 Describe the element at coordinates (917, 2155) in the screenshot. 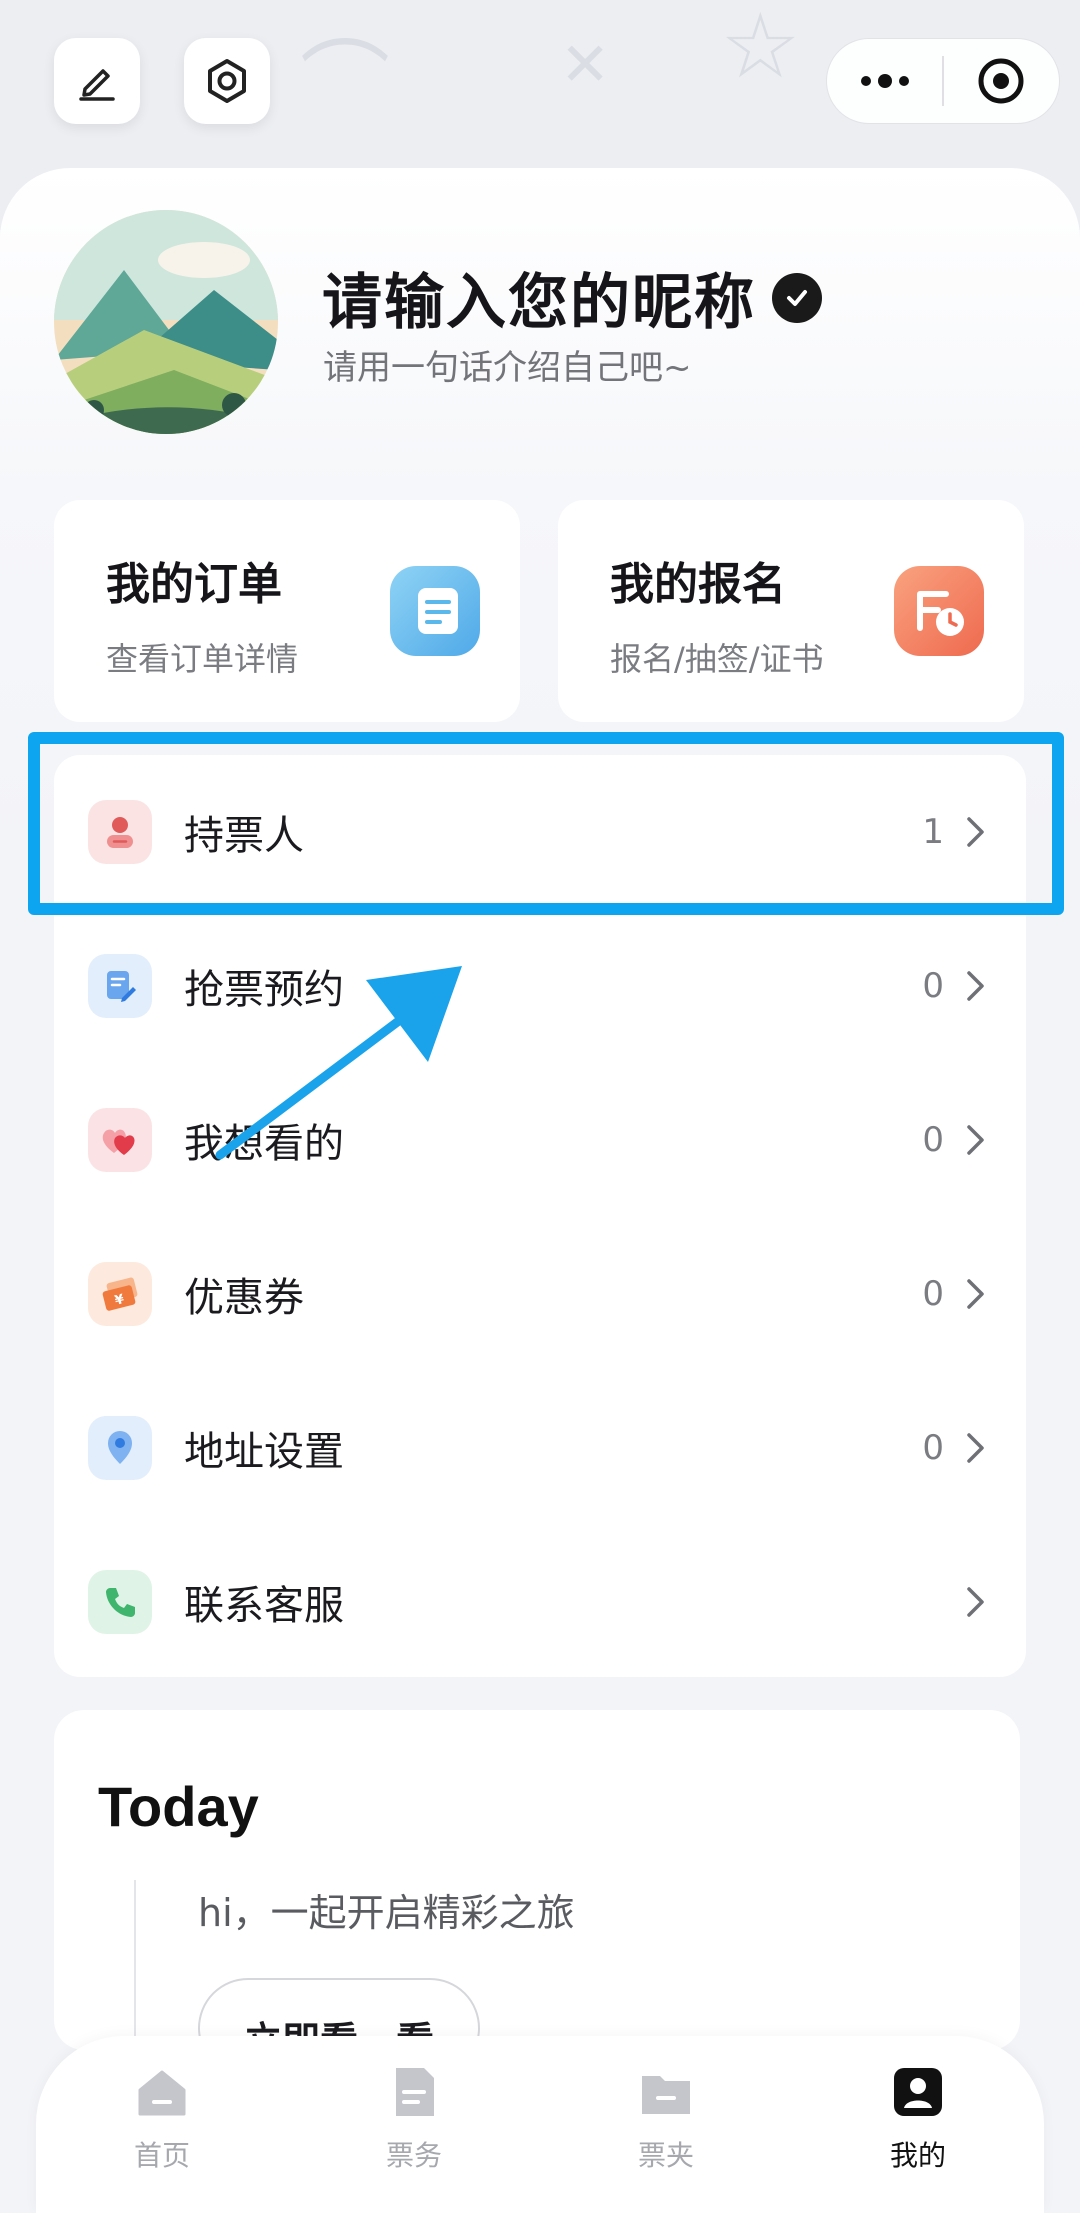

I see `tab-label: 我的` at that location.